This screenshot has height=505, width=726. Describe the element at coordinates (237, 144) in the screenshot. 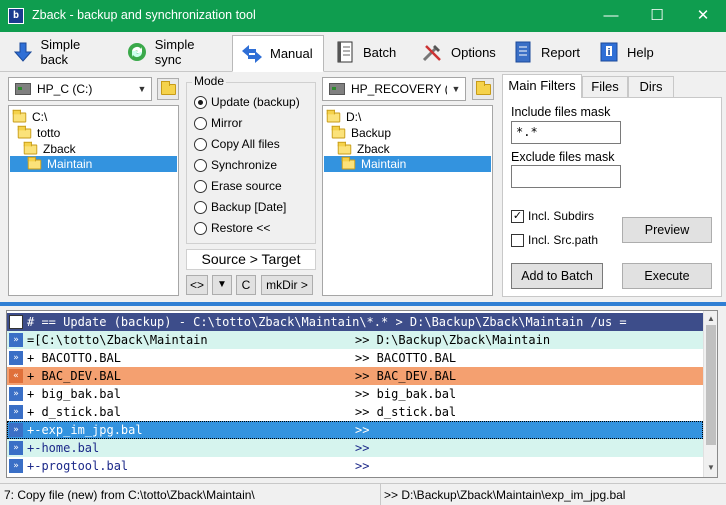

I see `mode-copy-all-radio: Copy All files` at that location.